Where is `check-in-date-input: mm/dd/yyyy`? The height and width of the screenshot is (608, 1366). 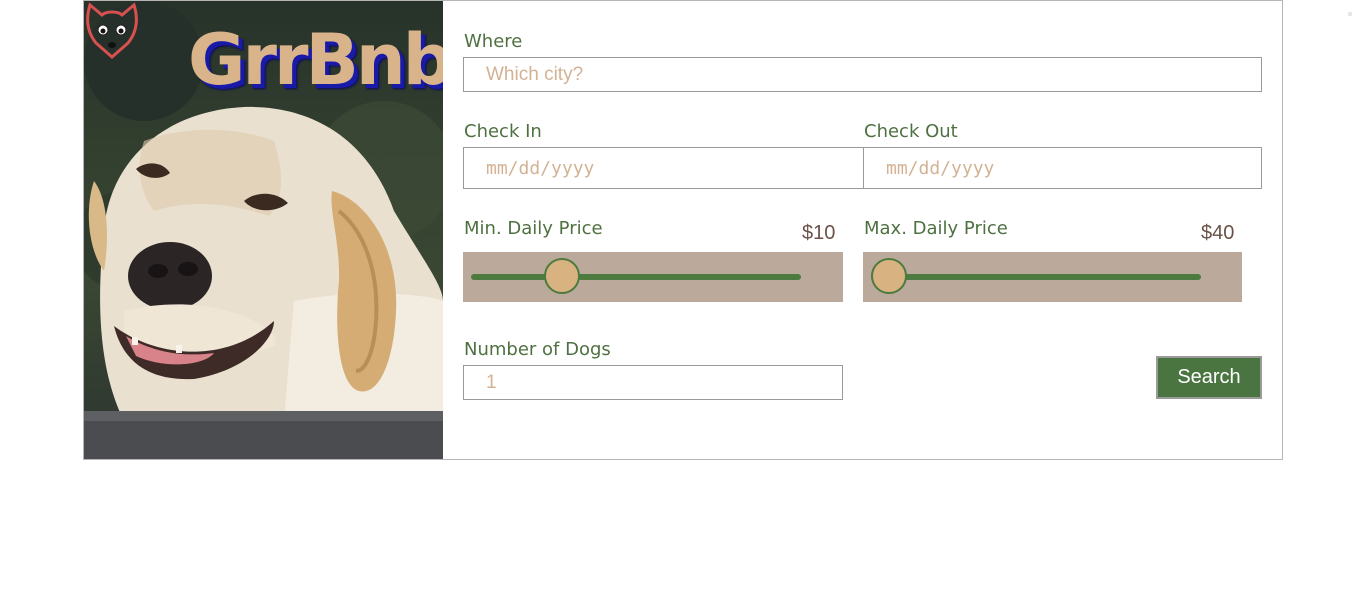 check-in-date-input: mm/dd/yyyy is located at coordinates (663, 168).